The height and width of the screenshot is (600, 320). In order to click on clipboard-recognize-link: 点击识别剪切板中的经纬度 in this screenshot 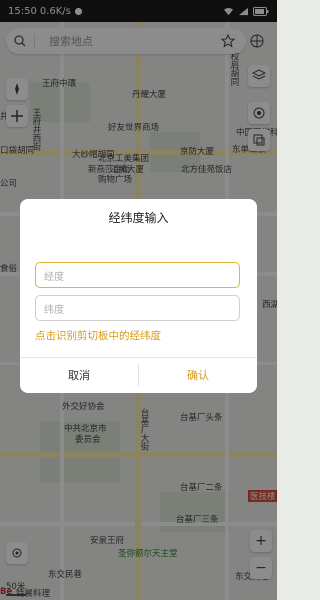, I will do `click(98, 335)`.